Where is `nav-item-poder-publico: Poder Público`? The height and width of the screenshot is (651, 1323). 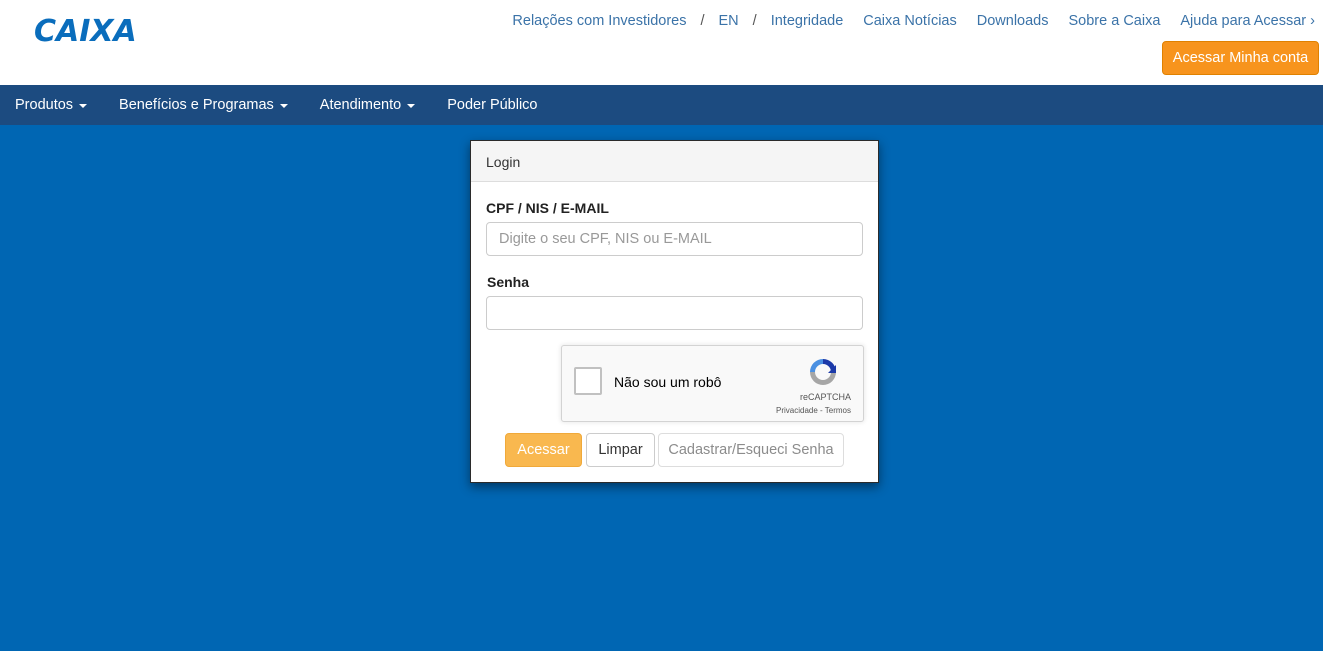
nav-item-poder-publico: Poder Público is located at coordinates (492, 105).